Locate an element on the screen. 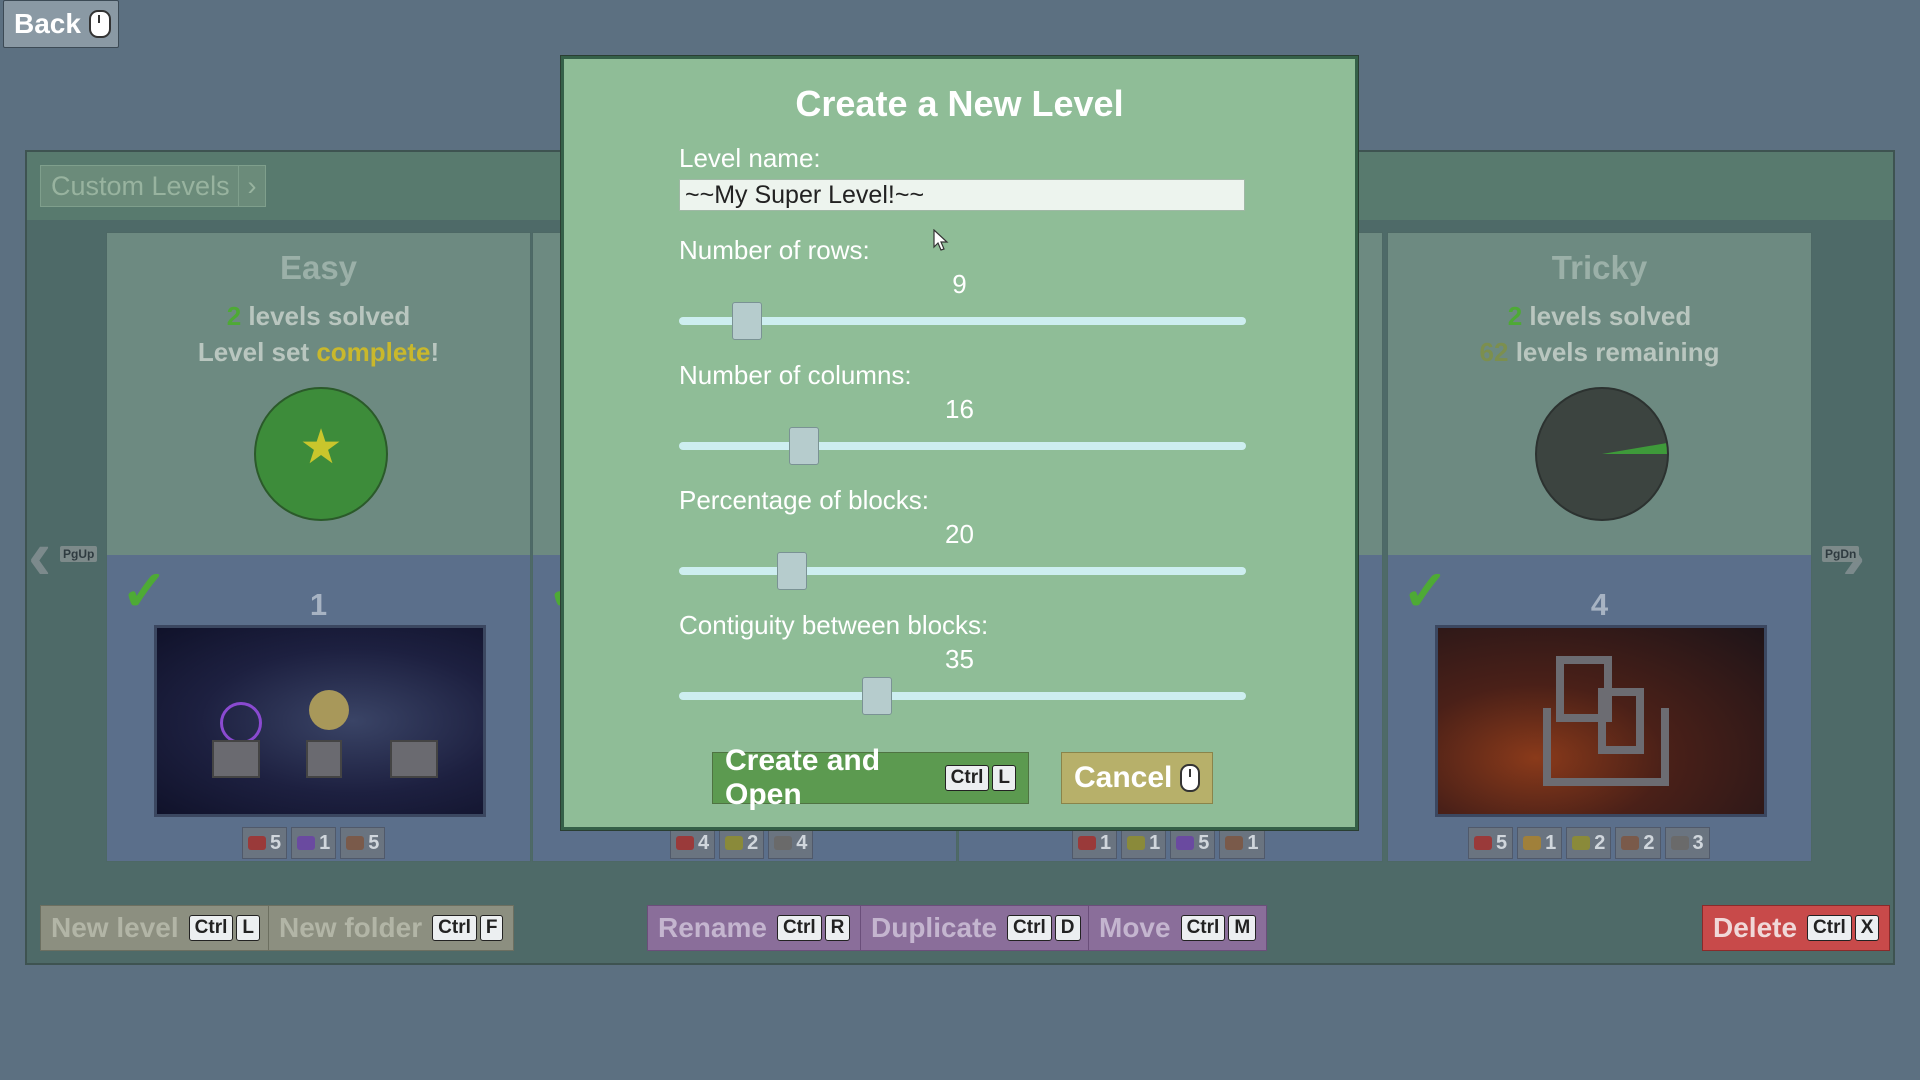 The width and height of the screenshot is (1920, 1080). key-d: D is located at coordinates (1067, 928).